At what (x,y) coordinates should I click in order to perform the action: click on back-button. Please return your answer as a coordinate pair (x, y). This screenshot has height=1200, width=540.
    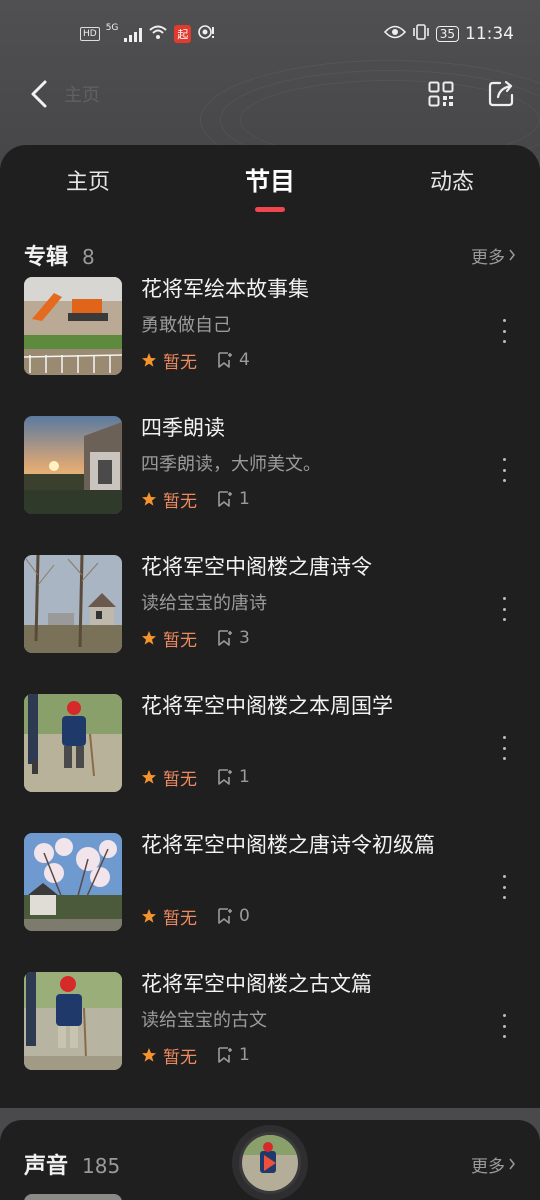
    Looking at the image, I should click on (39, 94).